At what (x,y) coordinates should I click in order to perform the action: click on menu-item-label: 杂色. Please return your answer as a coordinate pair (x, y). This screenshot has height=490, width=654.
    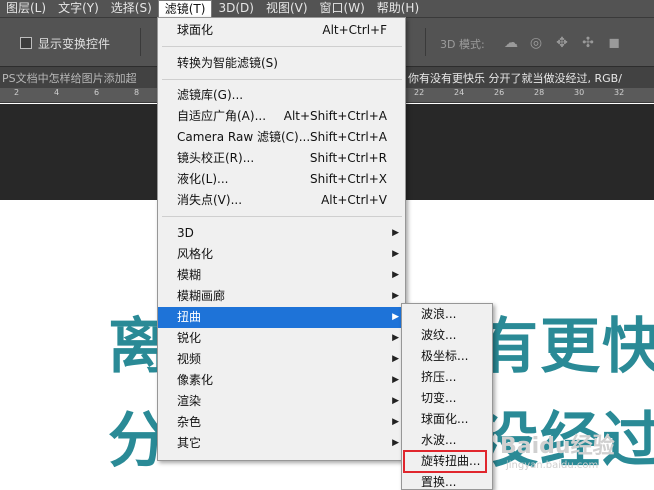
    Looking at the image, I should click on (189, 422).